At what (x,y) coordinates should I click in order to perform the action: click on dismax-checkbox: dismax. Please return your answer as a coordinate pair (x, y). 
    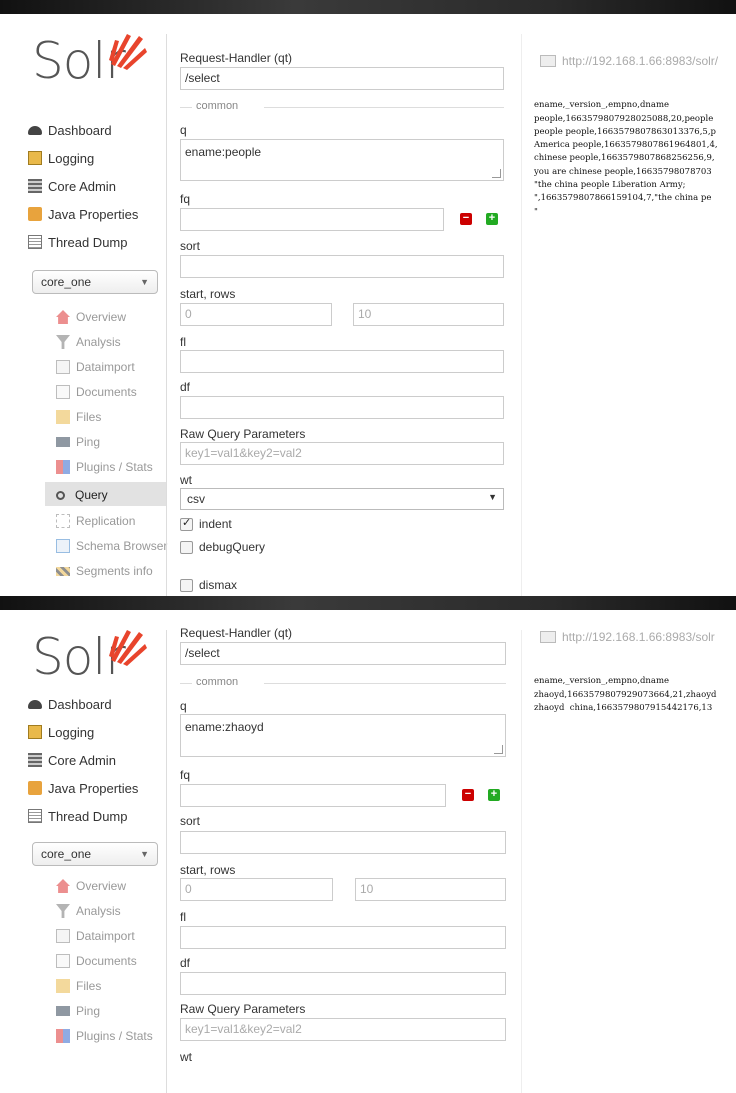
    Looking at the image, I should click on (208, 585).